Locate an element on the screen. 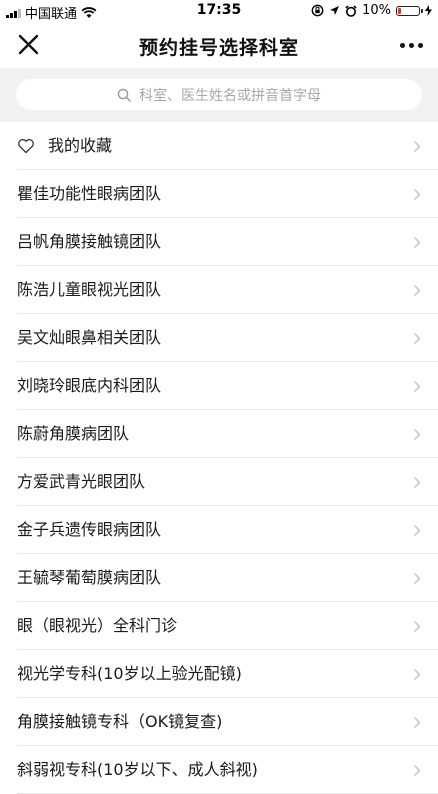 This screenshot has width=438, height=794. status-right: 10% is located at coordinates (371, 10).